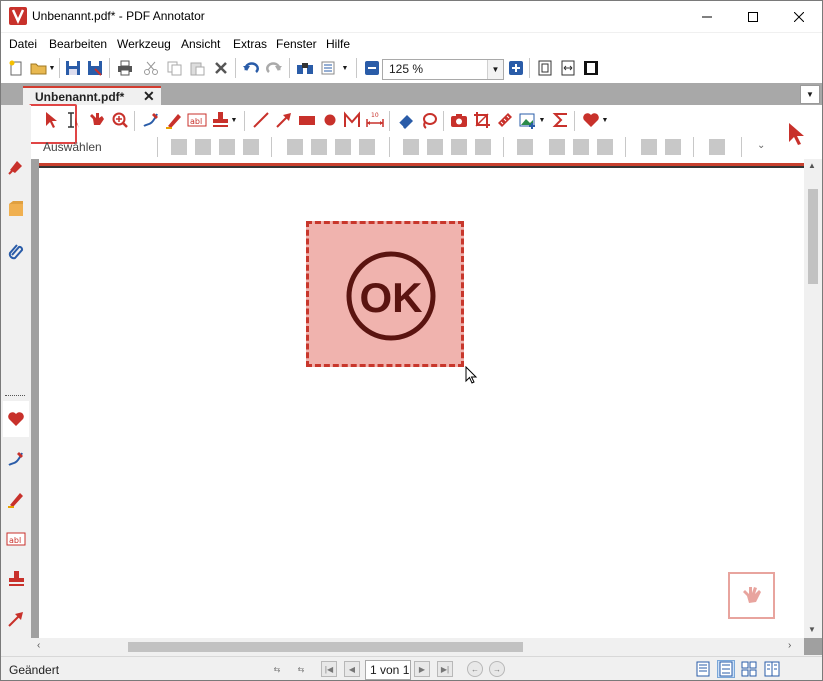 The height and width of the screenshot is (681, 823). Describe the element at coordinates (197, 68) in the screenshot. I see `paste-button` at that location.